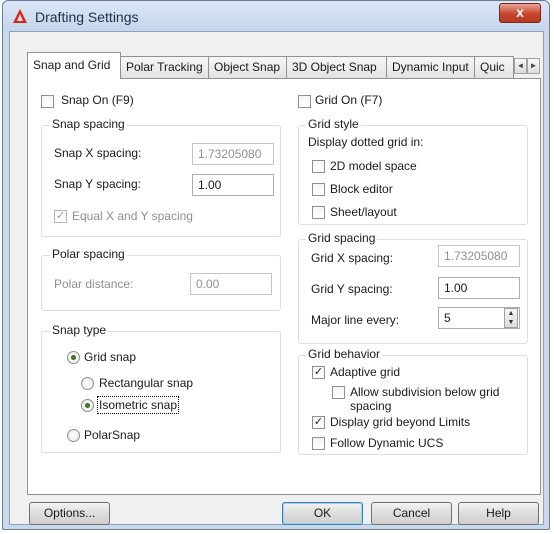  Describe the element at coordinates (318, 189) in the screenshot. I see `block-editor-checkbox` at that location.